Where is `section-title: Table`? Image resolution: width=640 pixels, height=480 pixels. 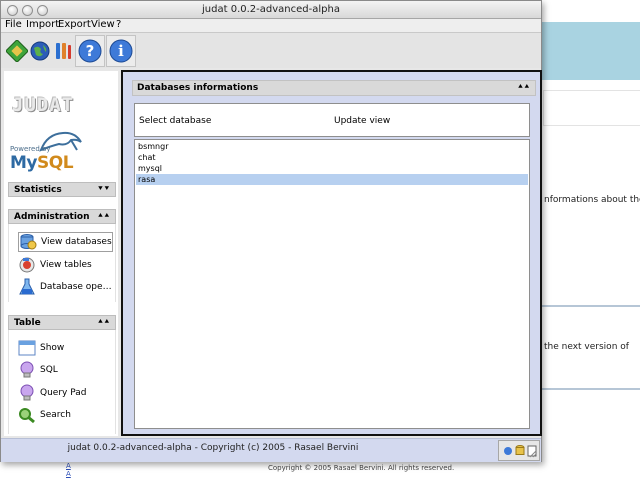 section-title: Table is located at coordinates (27, 323).